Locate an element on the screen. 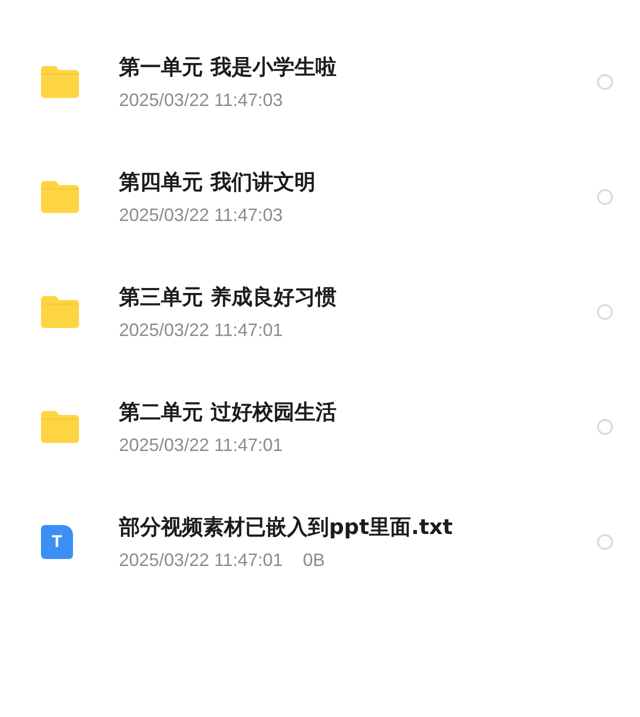 The image size is (640, 717). file-size: 0B is located at coordinates (313, 560).